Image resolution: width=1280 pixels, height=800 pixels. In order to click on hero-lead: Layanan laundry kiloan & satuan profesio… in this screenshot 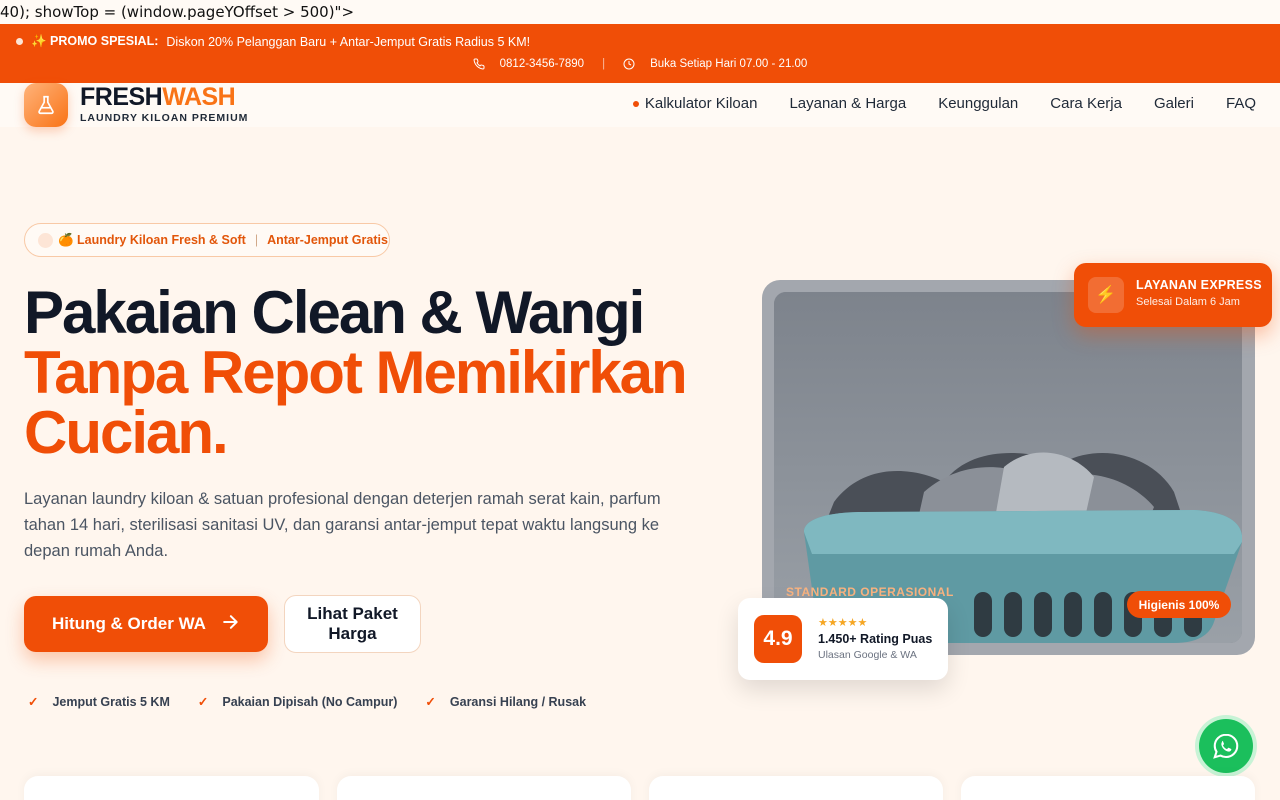, I will do `click(342, 525)`.